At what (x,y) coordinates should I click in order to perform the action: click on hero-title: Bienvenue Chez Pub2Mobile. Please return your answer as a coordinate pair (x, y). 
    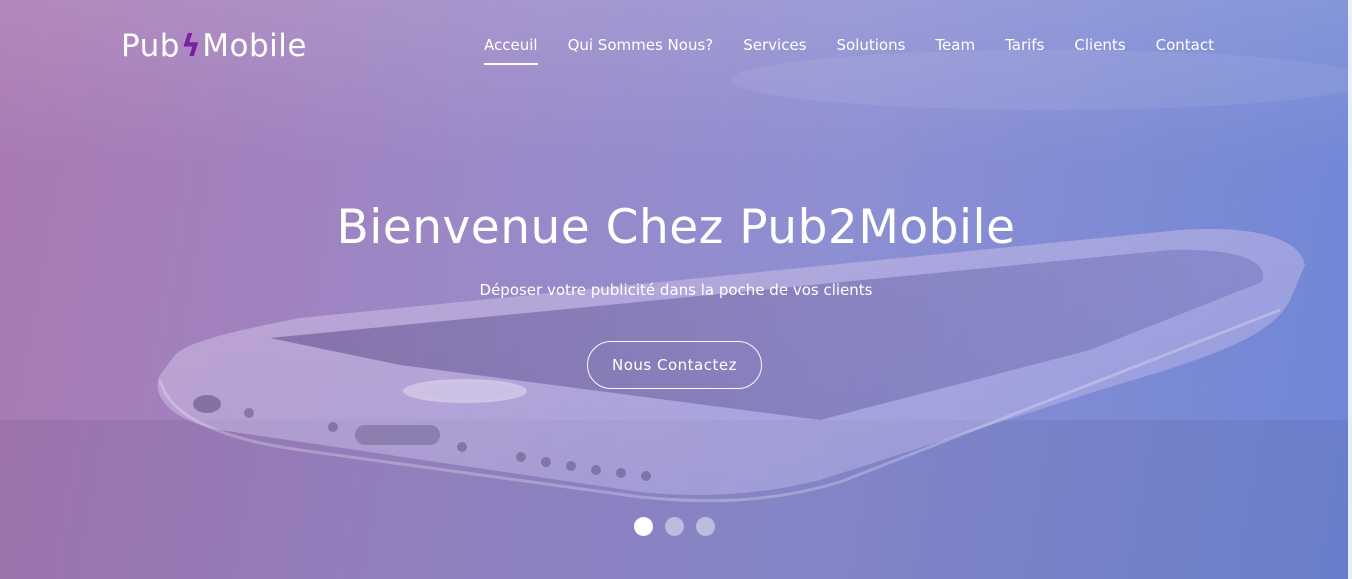
    Looking at the image, I should click on (676, 227).